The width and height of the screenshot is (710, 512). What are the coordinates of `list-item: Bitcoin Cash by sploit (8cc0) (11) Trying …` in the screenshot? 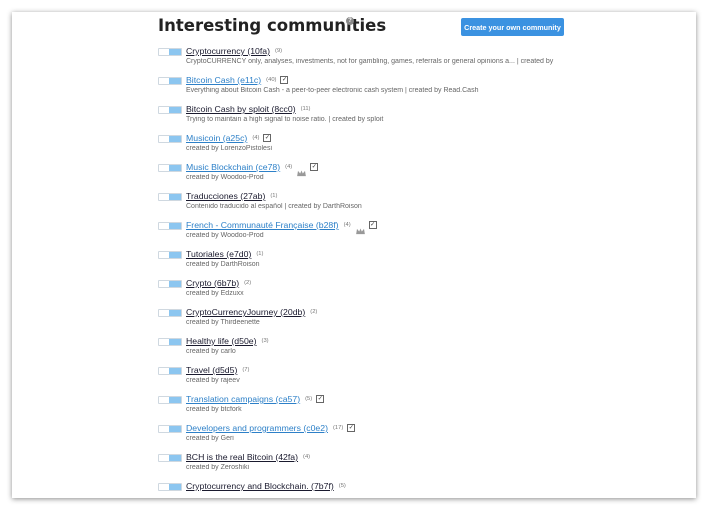 It's located at (427, 117).